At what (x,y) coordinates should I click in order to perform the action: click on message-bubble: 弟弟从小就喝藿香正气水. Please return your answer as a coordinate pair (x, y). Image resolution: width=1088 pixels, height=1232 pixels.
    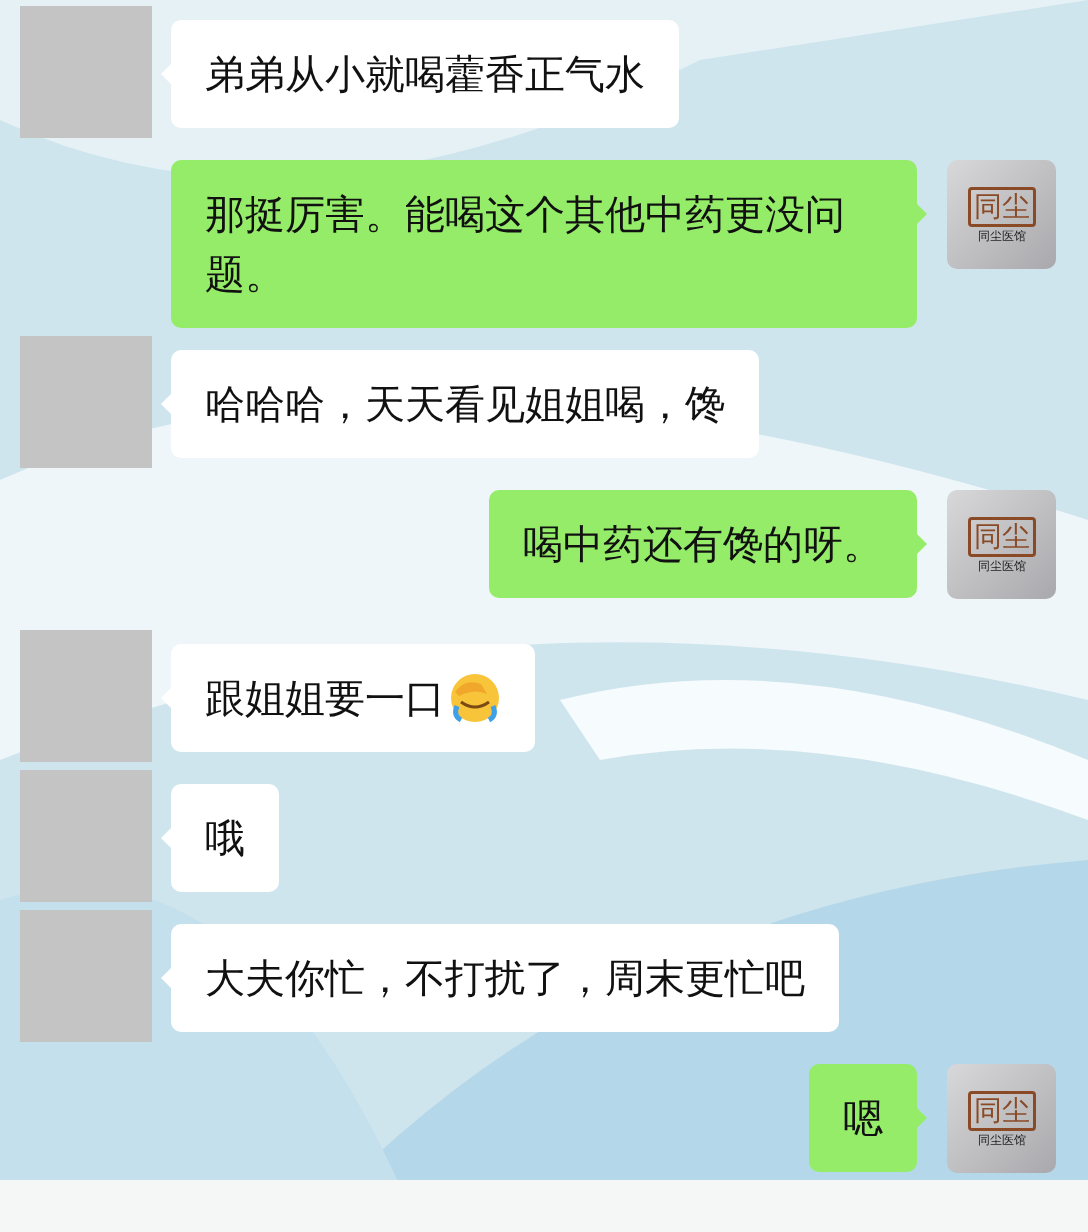
    Looking at the image, I should click on (425, 74).